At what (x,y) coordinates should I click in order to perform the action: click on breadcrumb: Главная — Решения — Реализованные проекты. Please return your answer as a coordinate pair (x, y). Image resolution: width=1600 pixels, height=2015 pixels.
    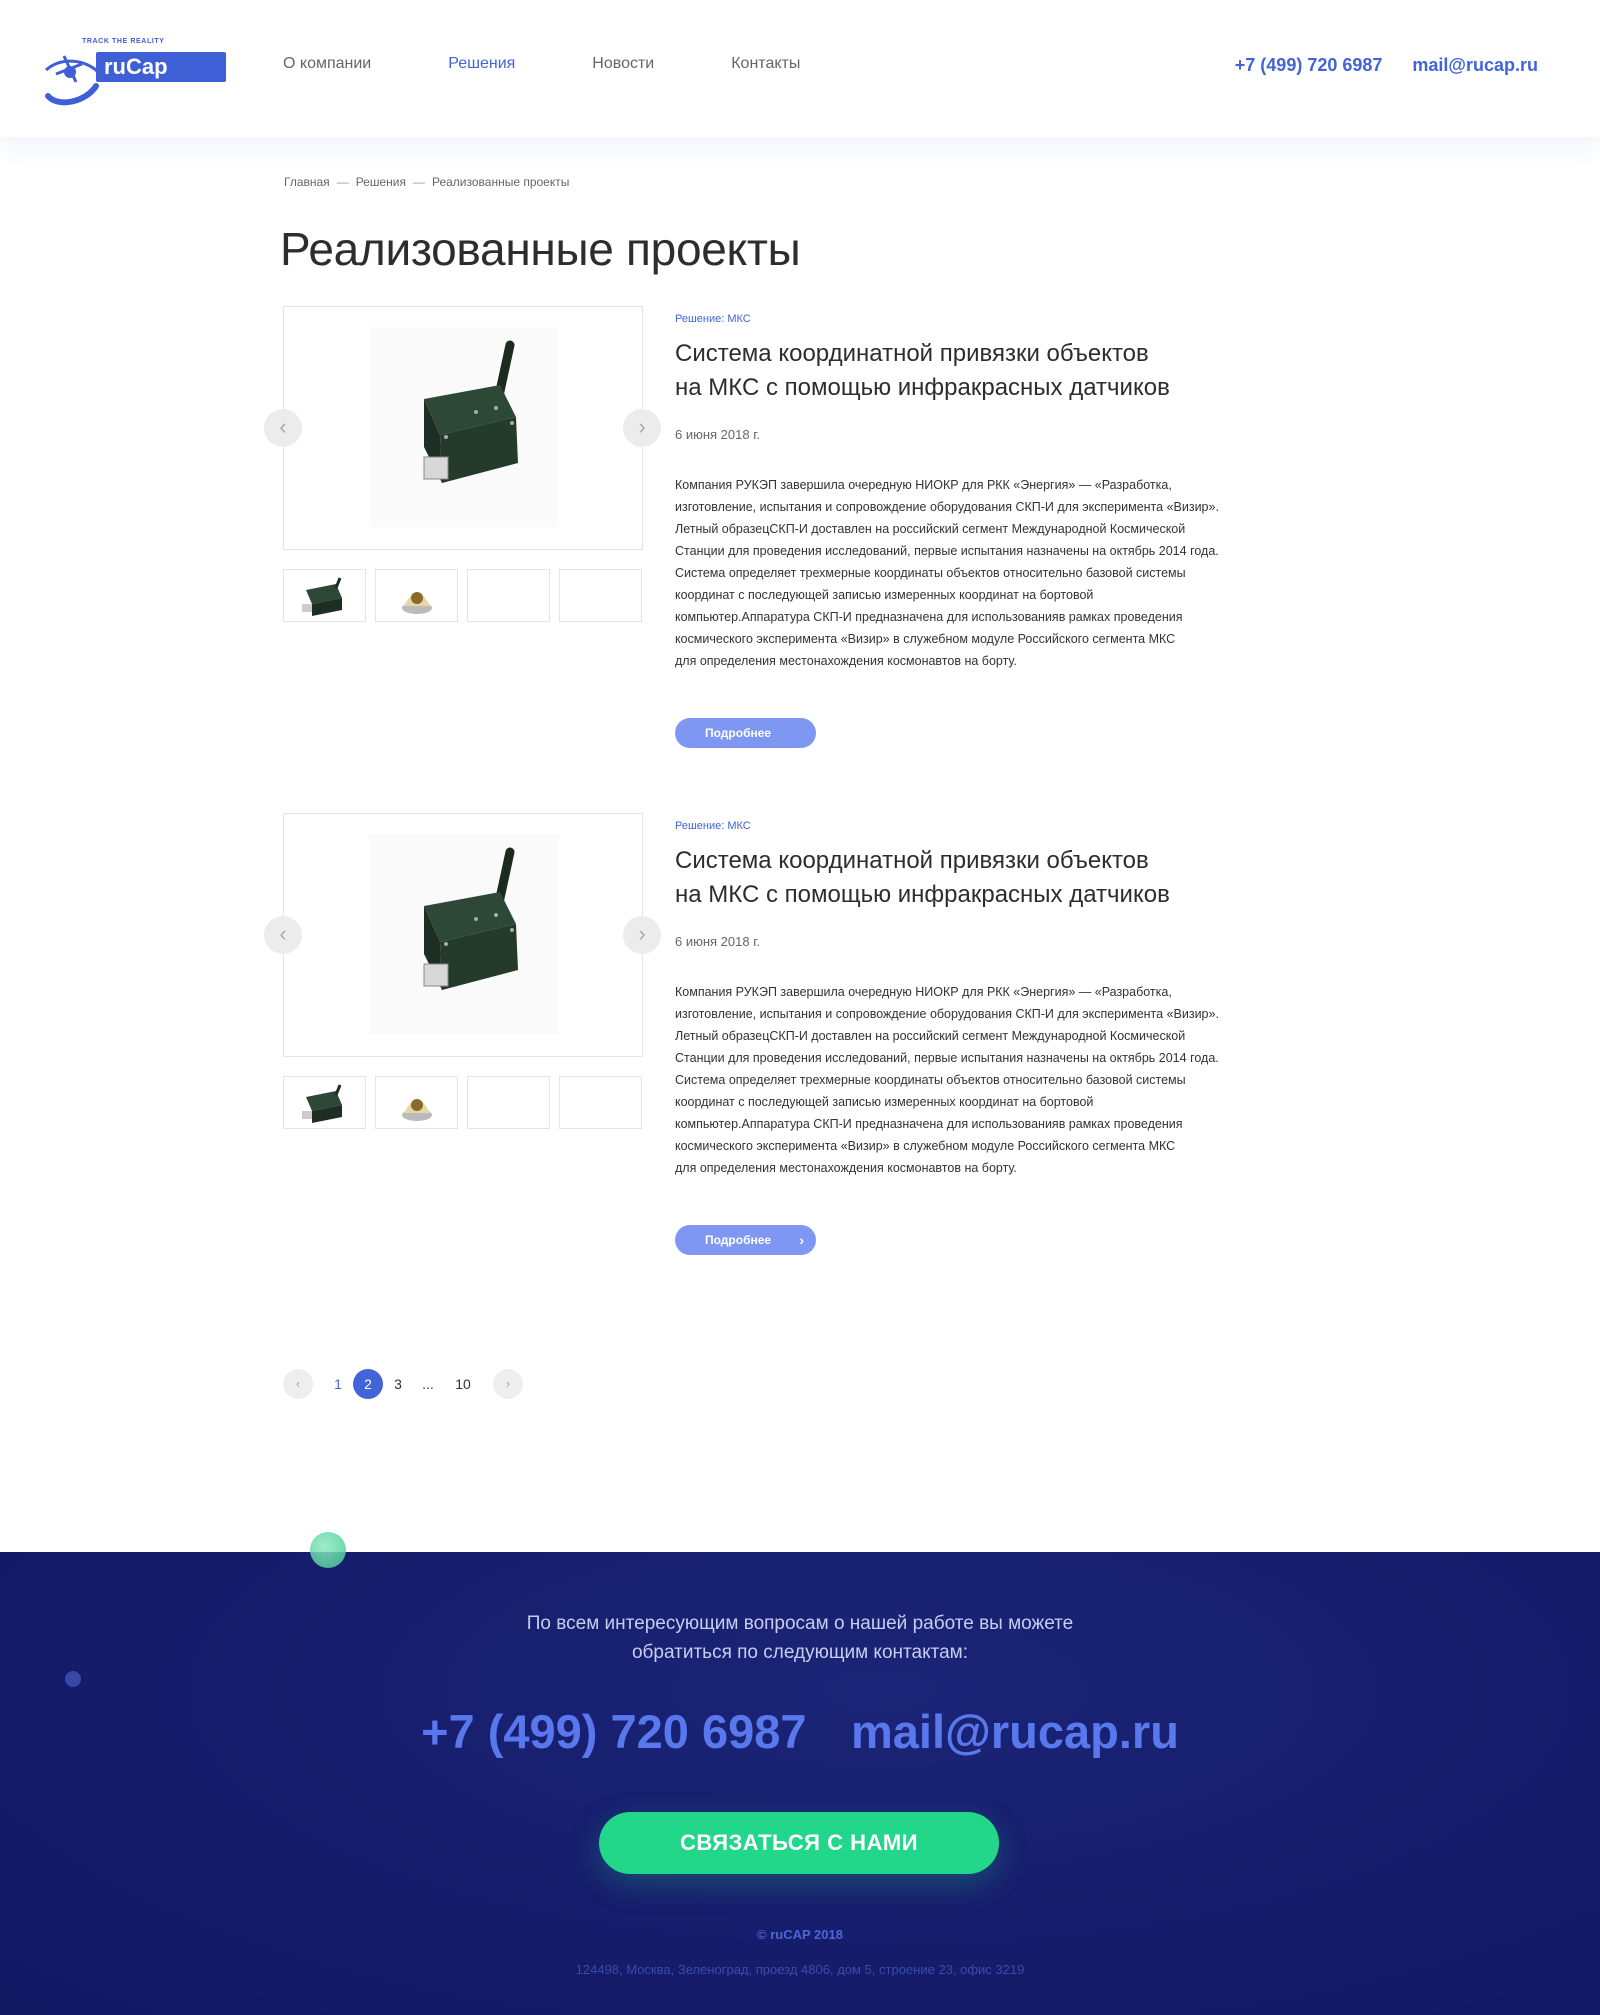
    Looking at the image, I should click on (426, 182).